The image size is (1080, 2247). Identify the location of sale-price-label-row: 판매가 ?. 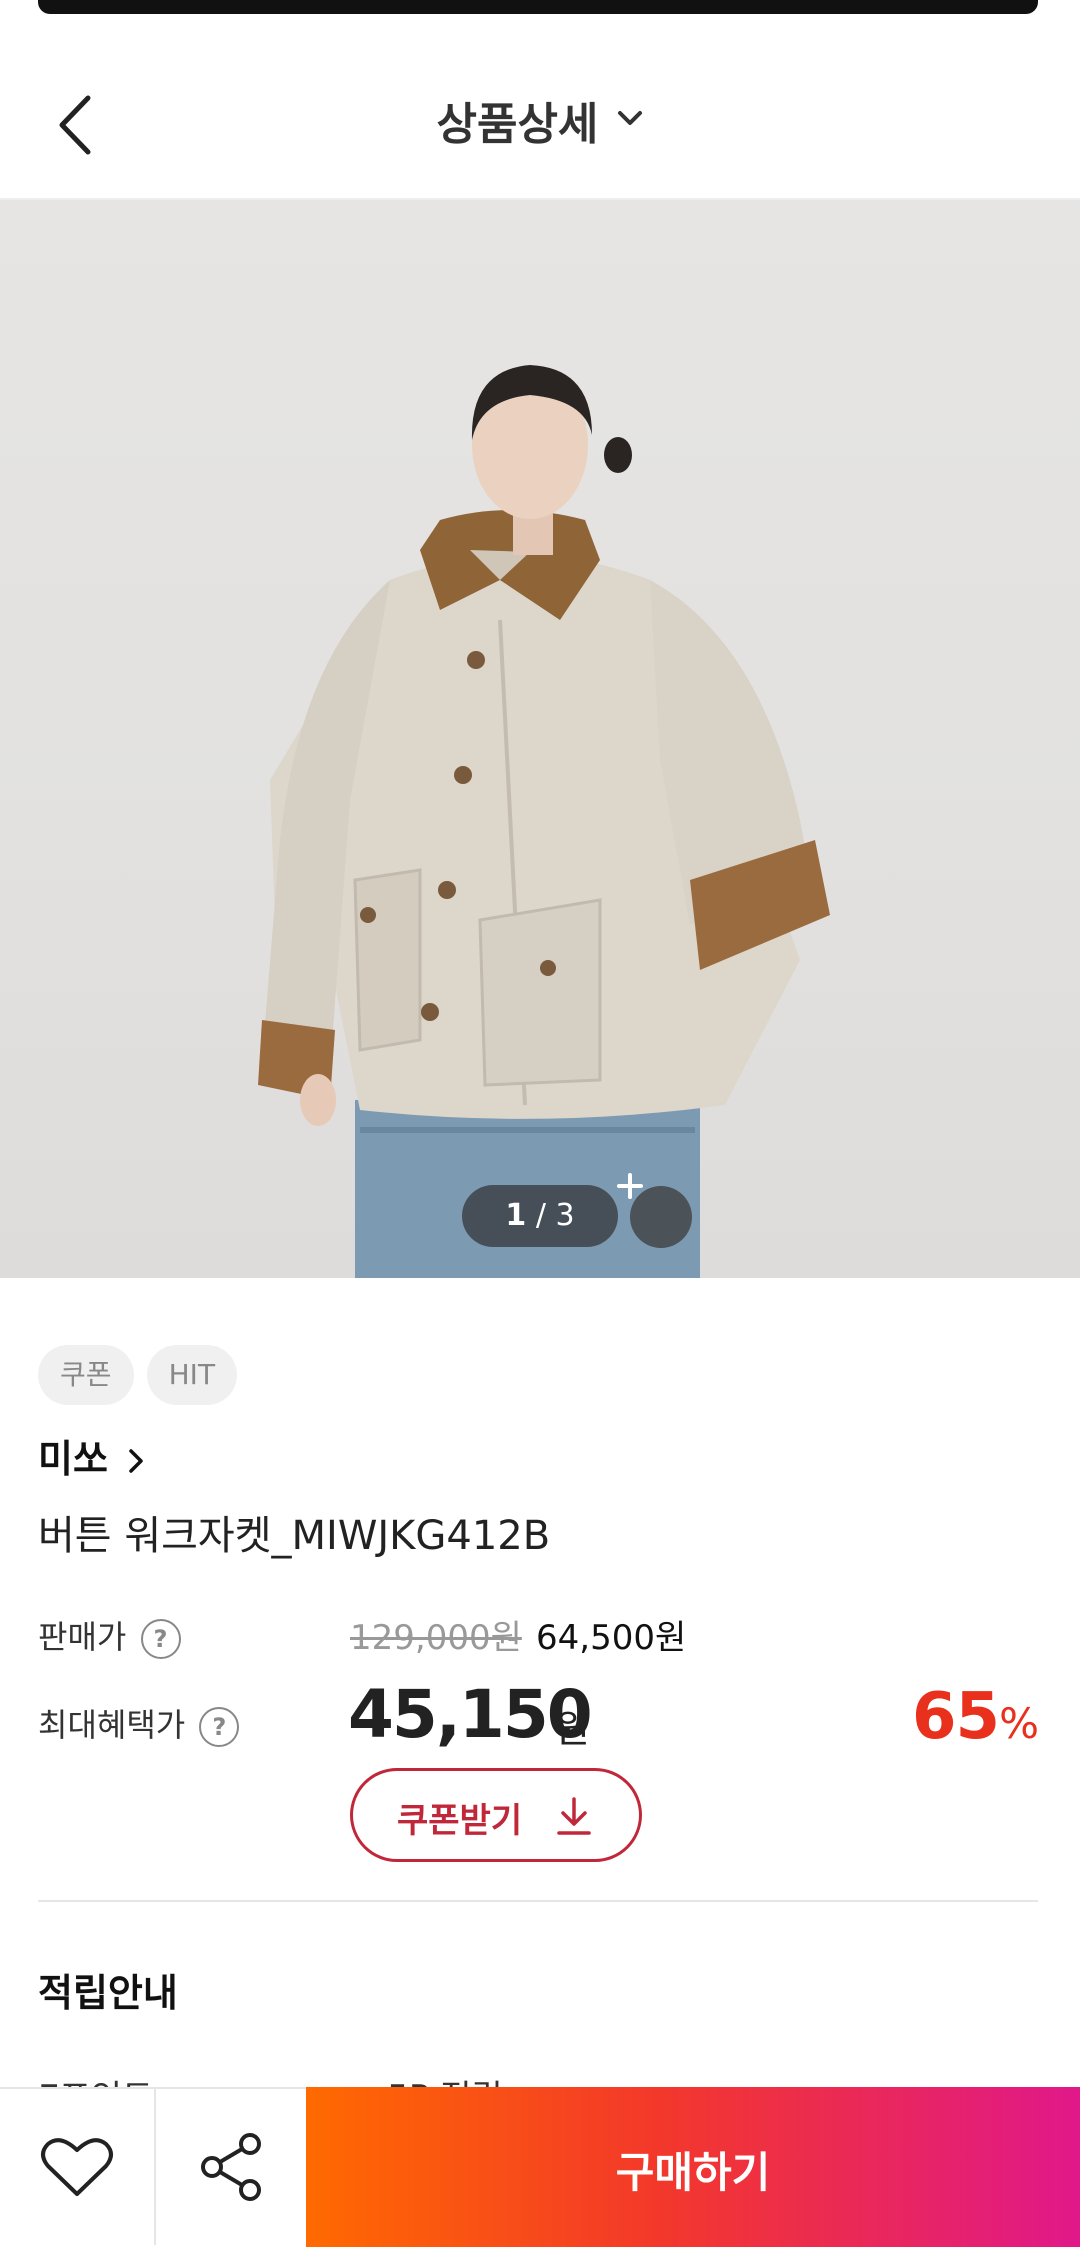
(109, 1635).